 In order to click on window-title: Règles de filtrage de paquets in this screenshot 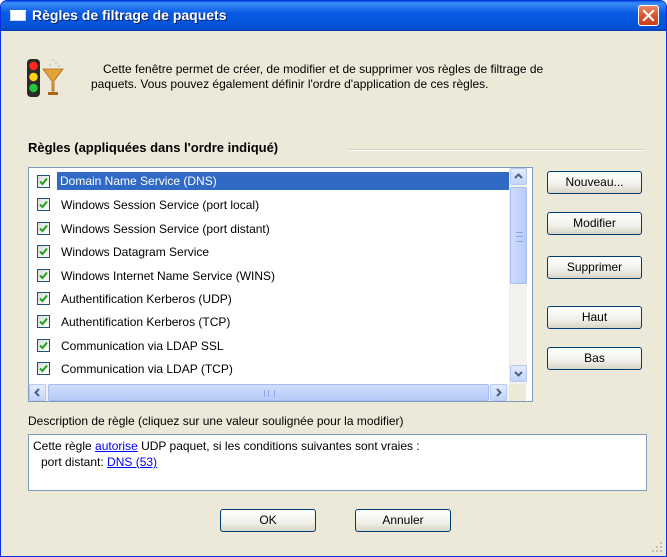, I will do `click(129, 15)`.